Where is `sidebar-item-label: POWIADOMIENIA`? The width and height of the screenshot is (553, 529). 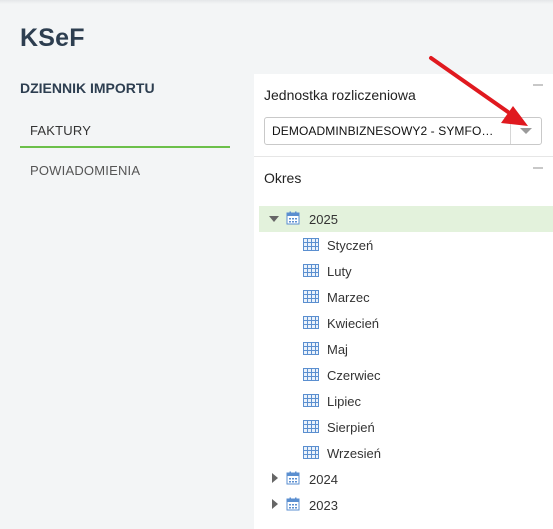 sidebar-item-label: POWIADOMIENIA is located at coordinates (85, 170).